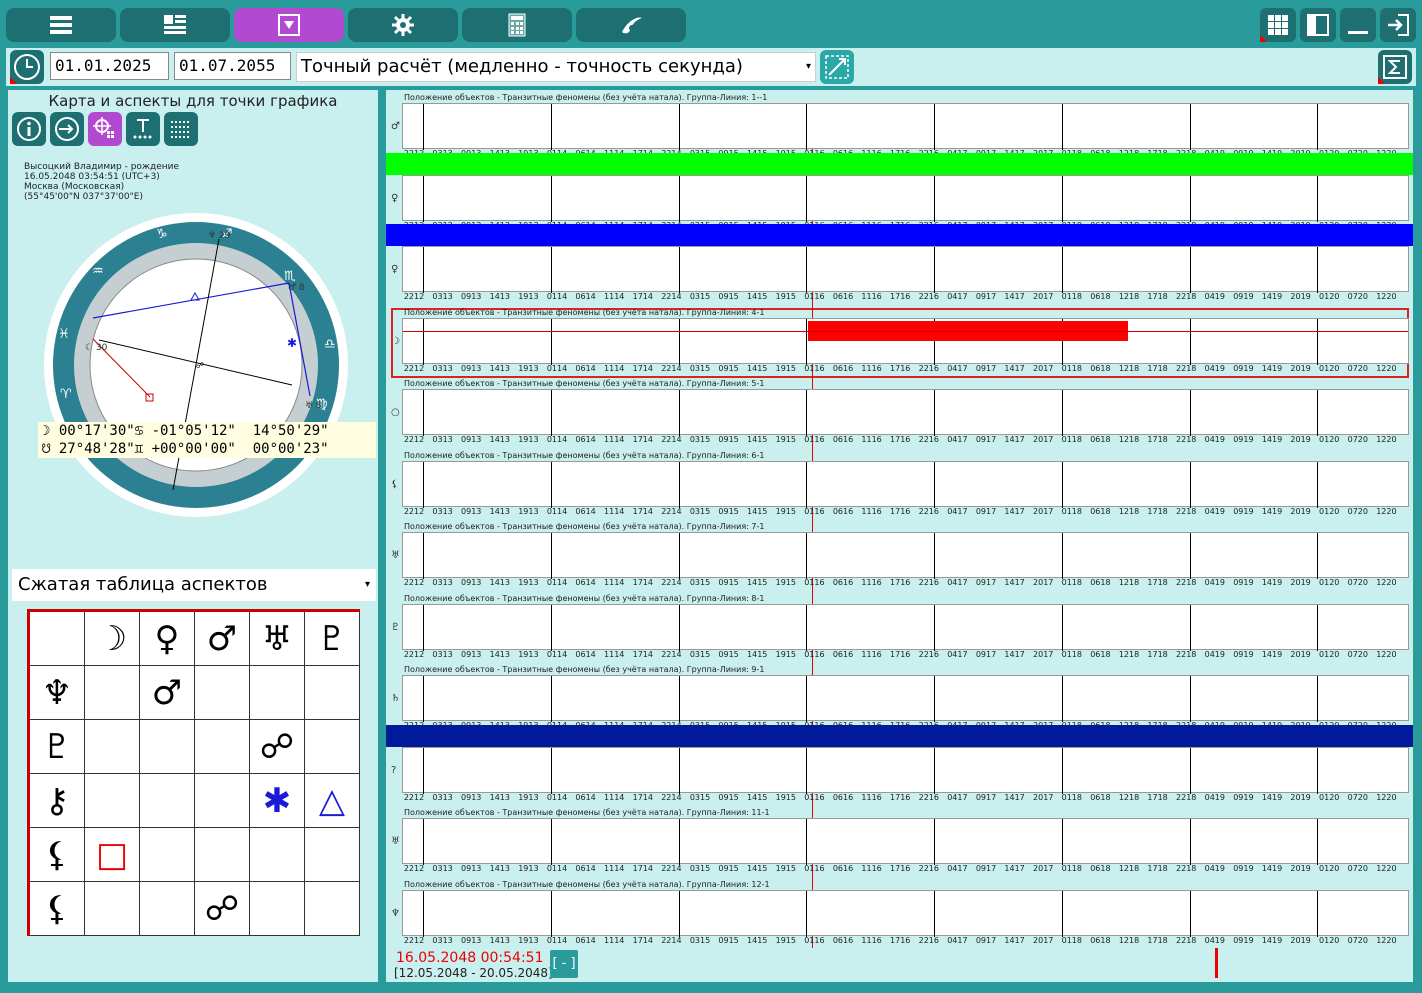 The width and height of the screenshot is (1422, 993). I want to click on tick-label: 0313, so click(442, 296).